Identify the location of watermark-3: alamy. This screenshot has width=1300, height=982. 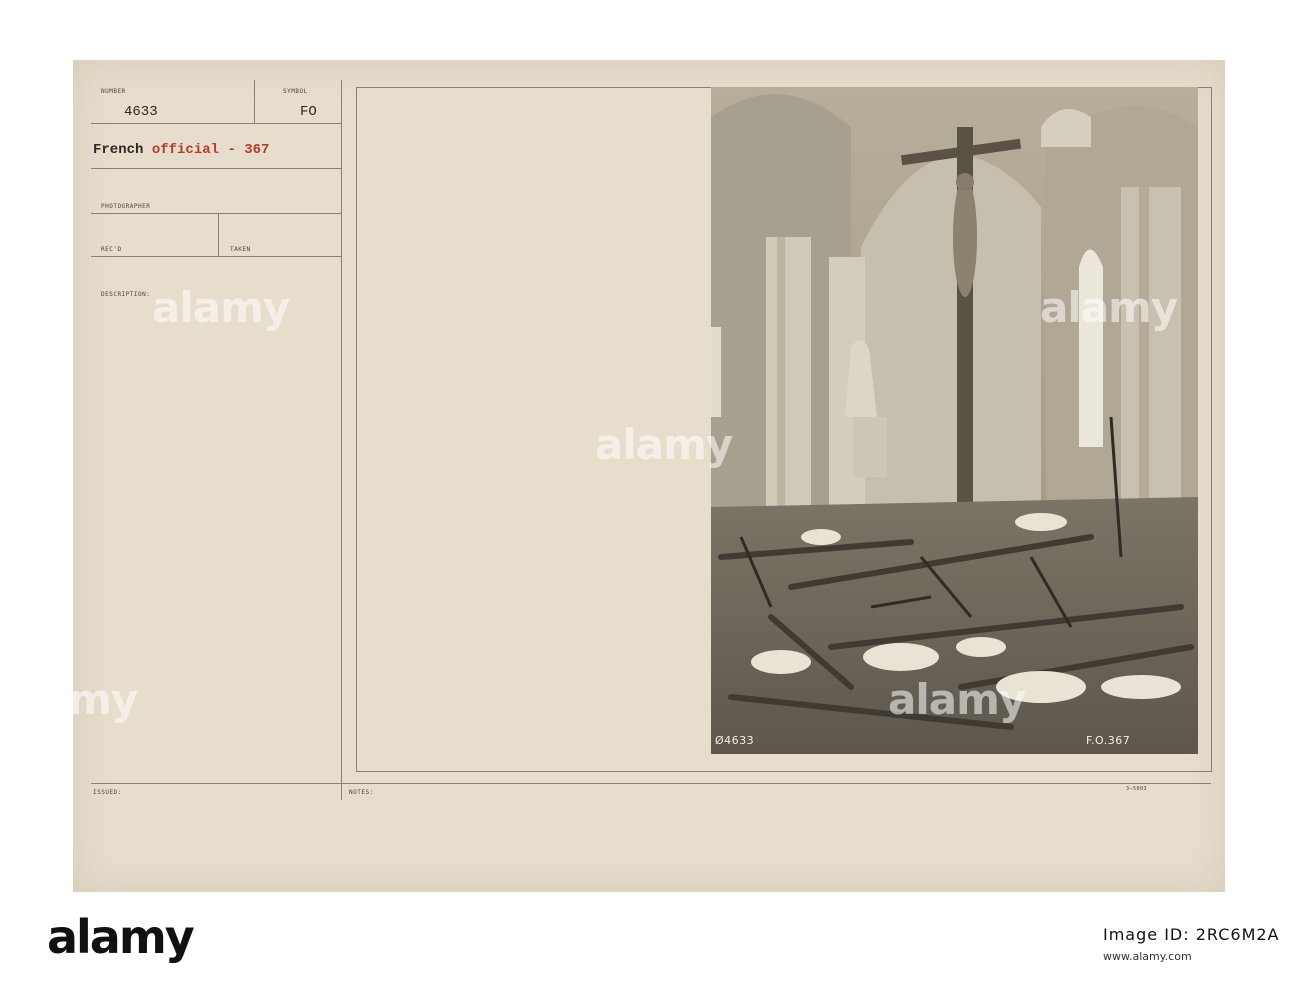
(1109, 307).